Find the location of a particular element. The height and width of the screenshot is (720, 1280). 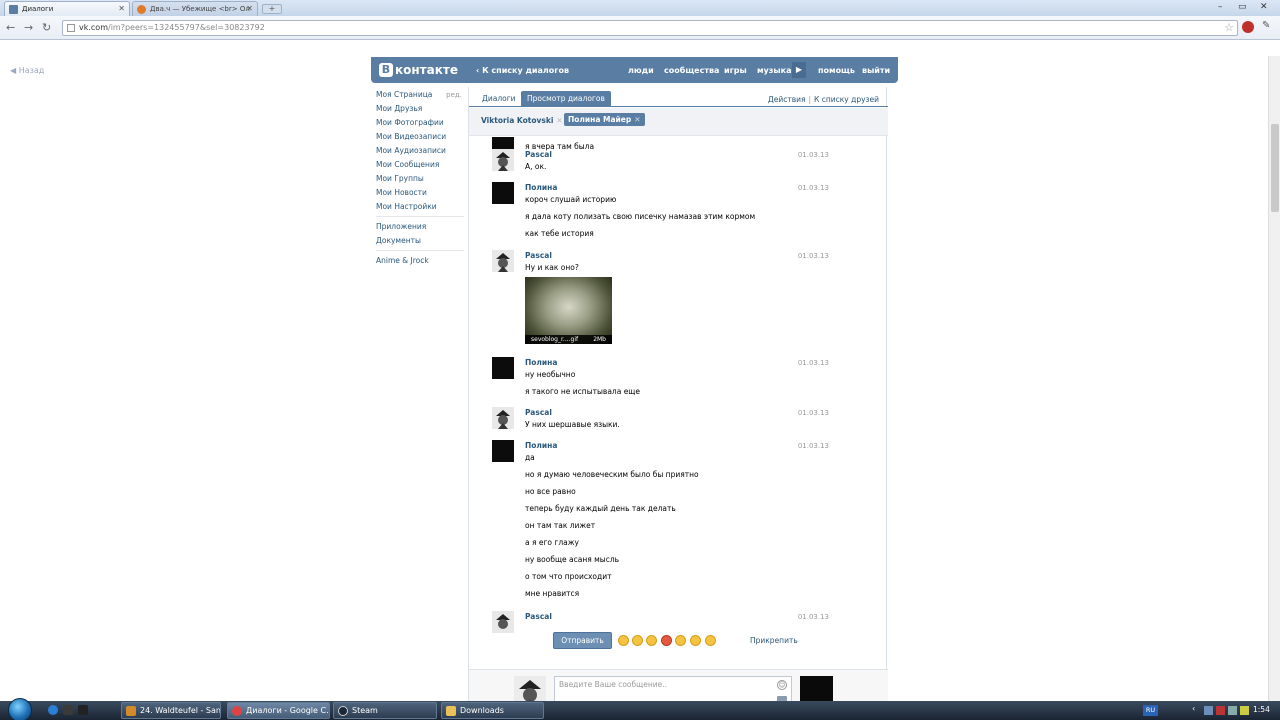

taskbar-item-steam: Steam is located at coordinates (385, 710).